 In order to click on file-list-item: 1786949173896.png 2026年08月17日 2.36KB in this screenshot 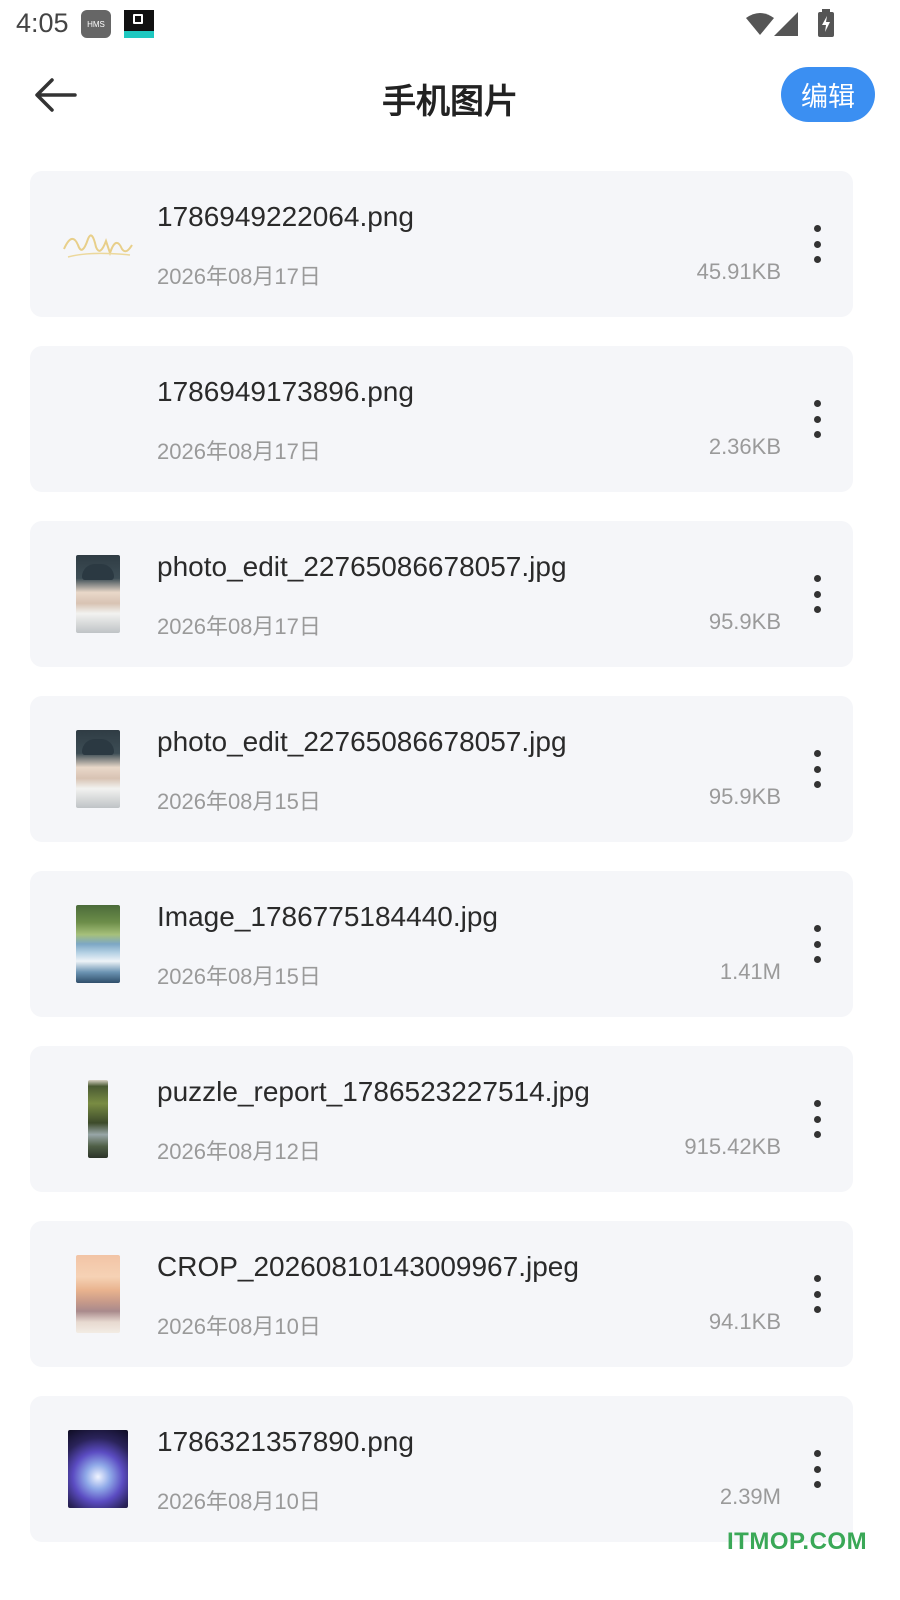, I will do `click(441, 419)`.